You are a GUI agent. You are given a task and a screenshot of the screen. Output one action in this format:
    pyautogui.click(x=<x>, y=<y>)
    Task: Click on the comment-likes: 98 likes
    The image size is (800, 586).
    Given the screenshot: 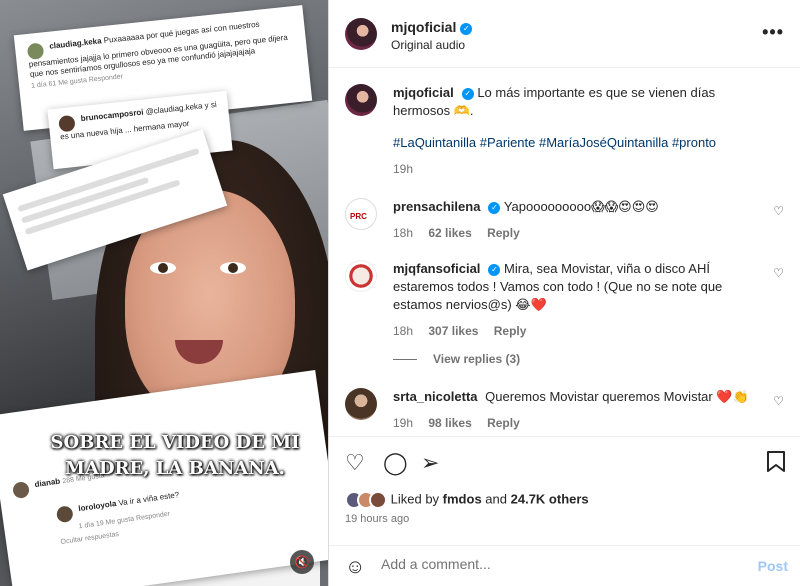 What is the action you would take?
    pyautogui.click(x=449, y=423)
    